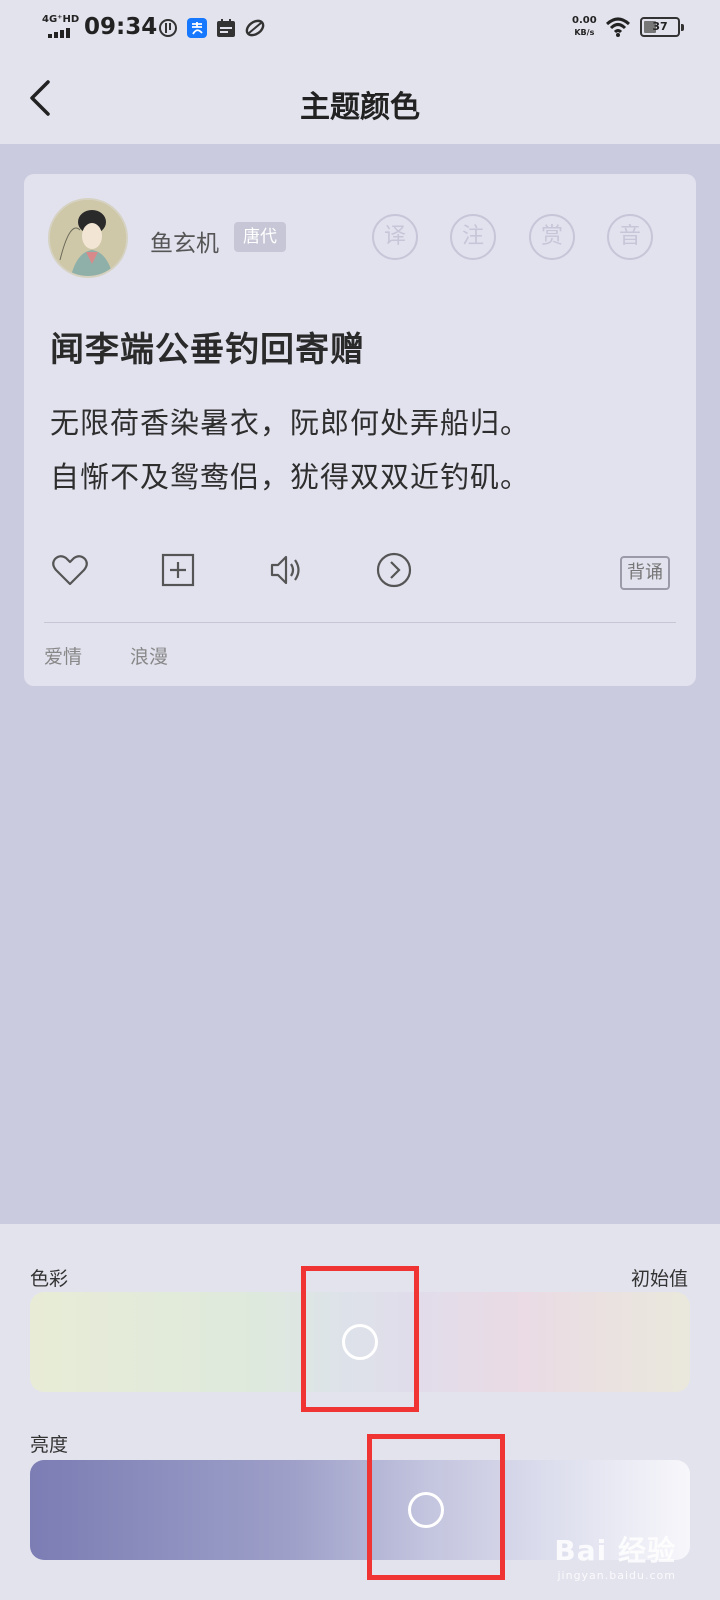 This screenshot has height=1600, width=720. What do you see at coordinates (49, 1445) in the screenshot?
I see `brightness-label: 亮度` at bounding box center [49, 1445].